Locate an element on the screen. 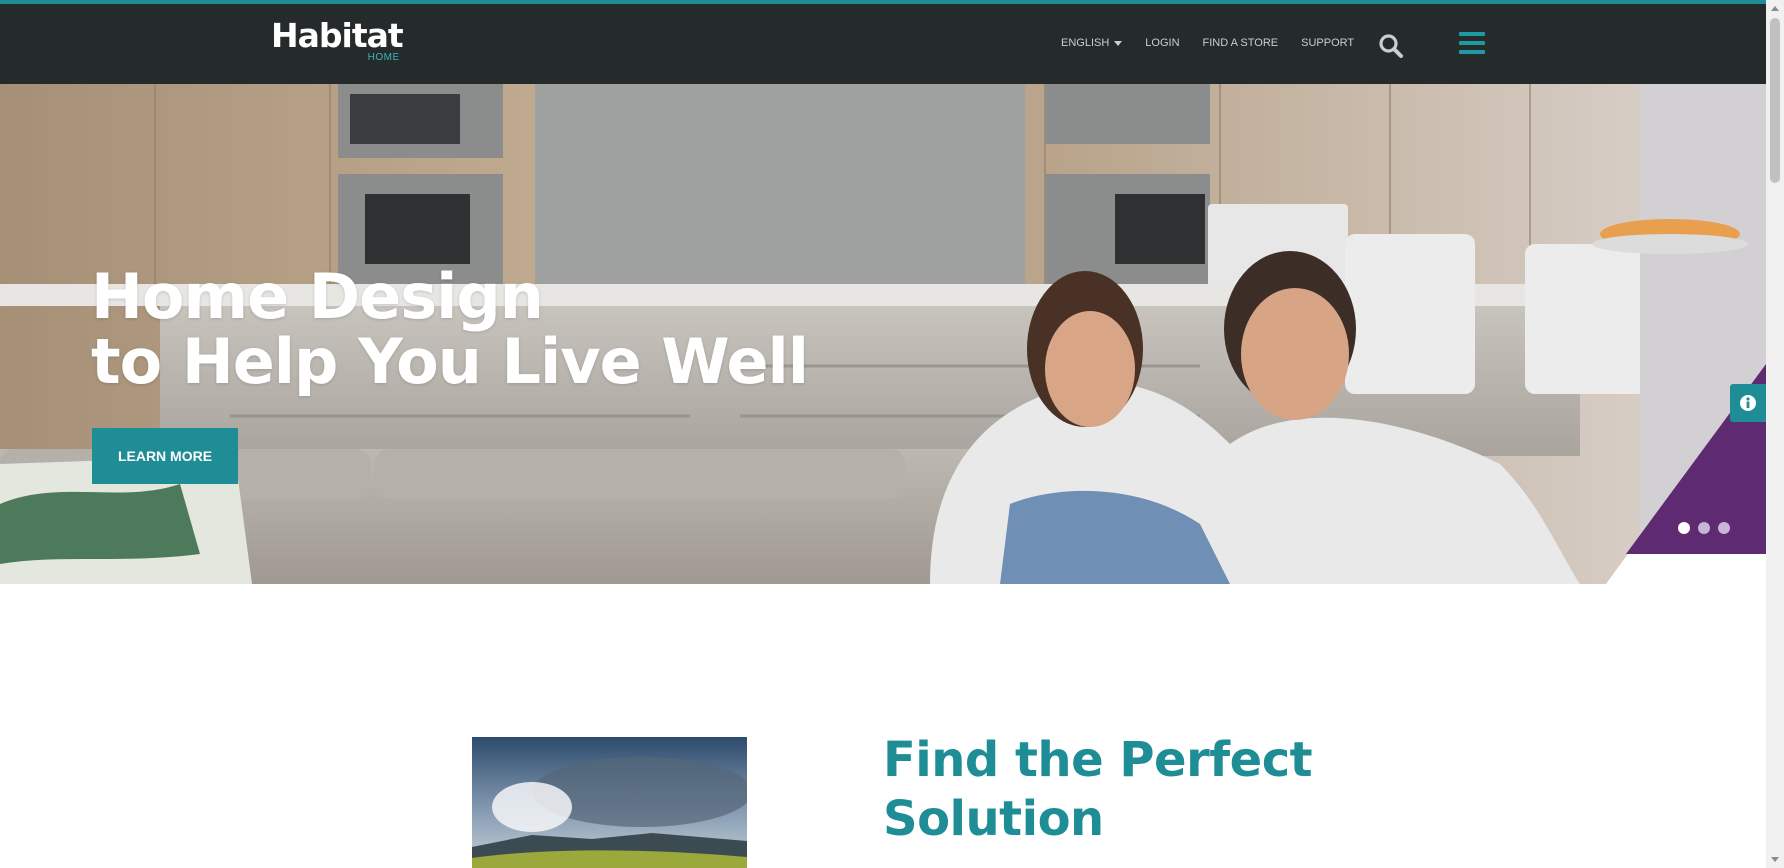  login-link: LOGIN is located at coordinates (1162, 43).